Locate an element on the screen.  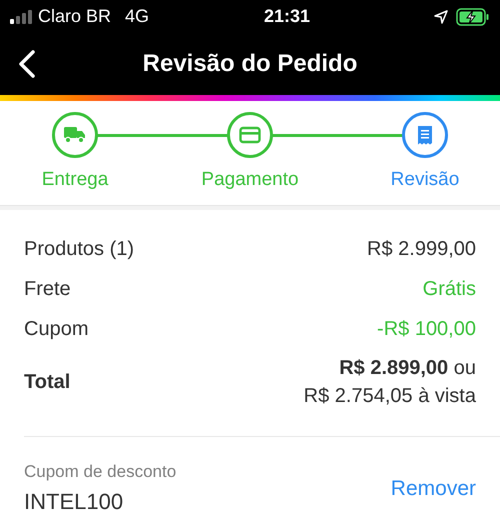
carrier-name: Claro BR is located at coordinates (75, 16).